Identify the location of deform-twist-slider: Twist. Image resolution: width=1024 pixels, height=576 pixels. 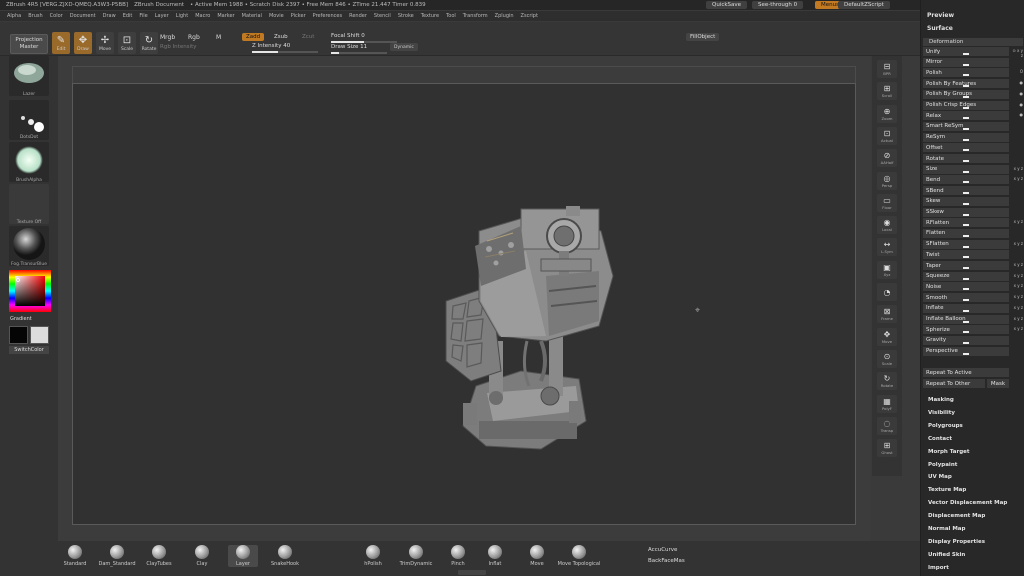
(966, 255).